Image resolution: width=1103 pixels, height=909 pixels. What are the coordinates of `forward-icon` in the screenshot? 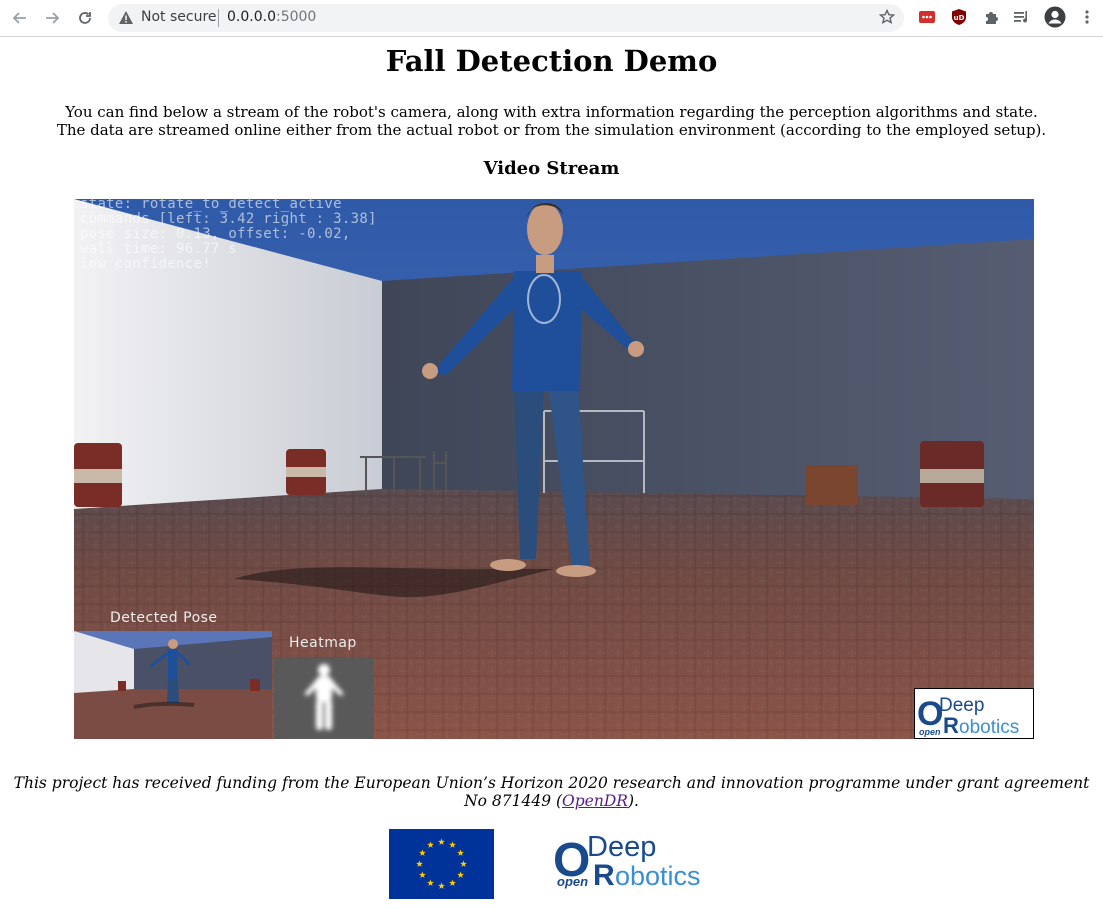 It's located at (52, 18).